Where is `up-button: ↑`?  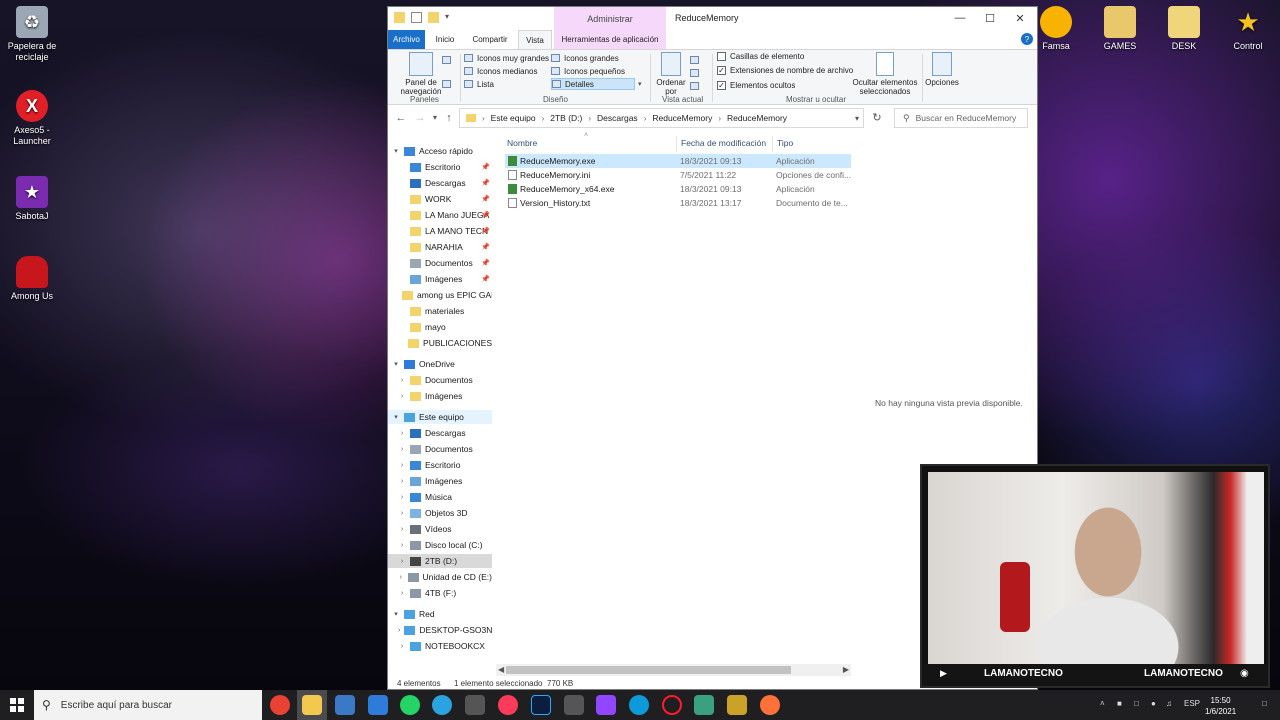 up-button: ↑ is located at coordinates (449, 118).